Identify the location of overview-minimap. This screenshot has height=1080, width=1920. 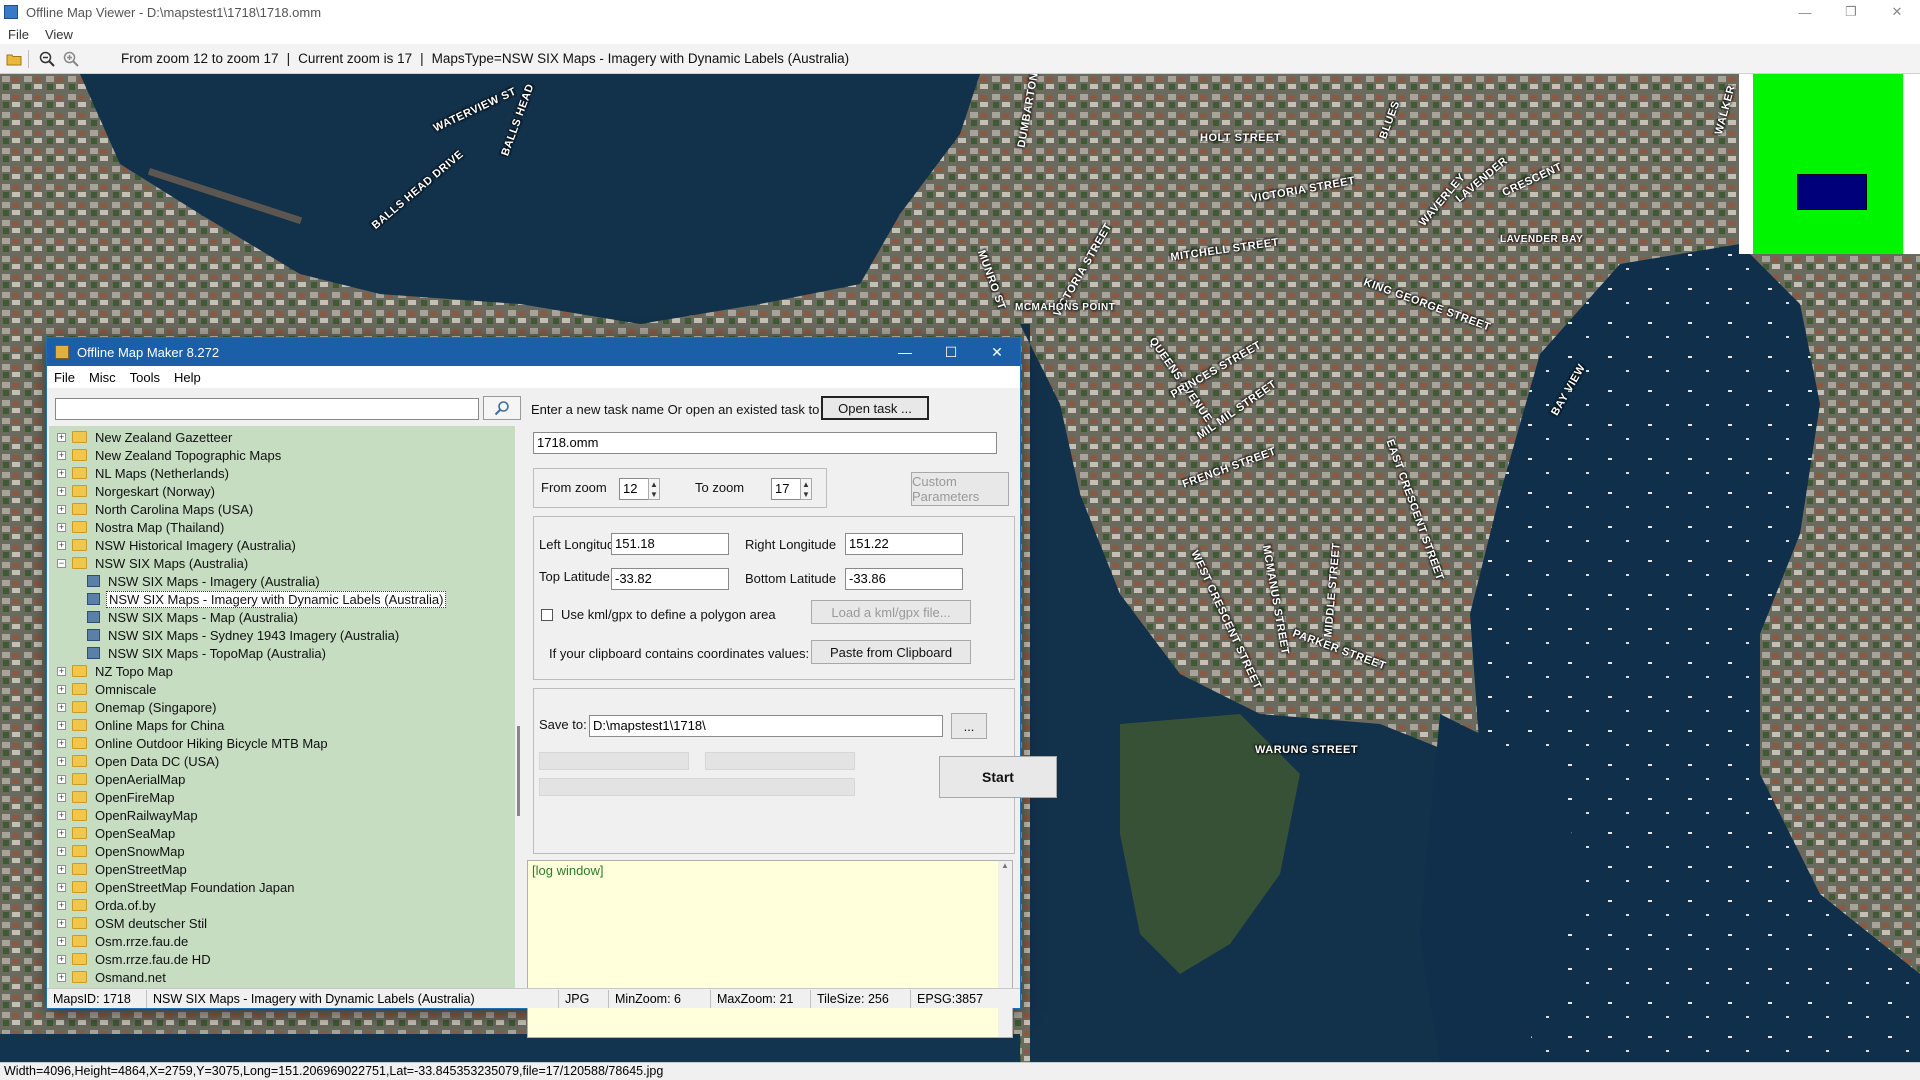
(1829, 164).